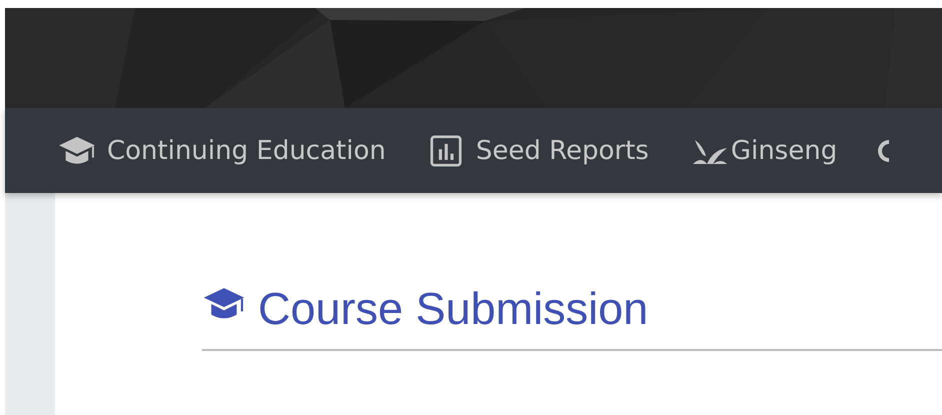 Image resolution: width=942 pixels, height=415 pixels. I want to click on nav-link: Ginseng, so click(763, 151).